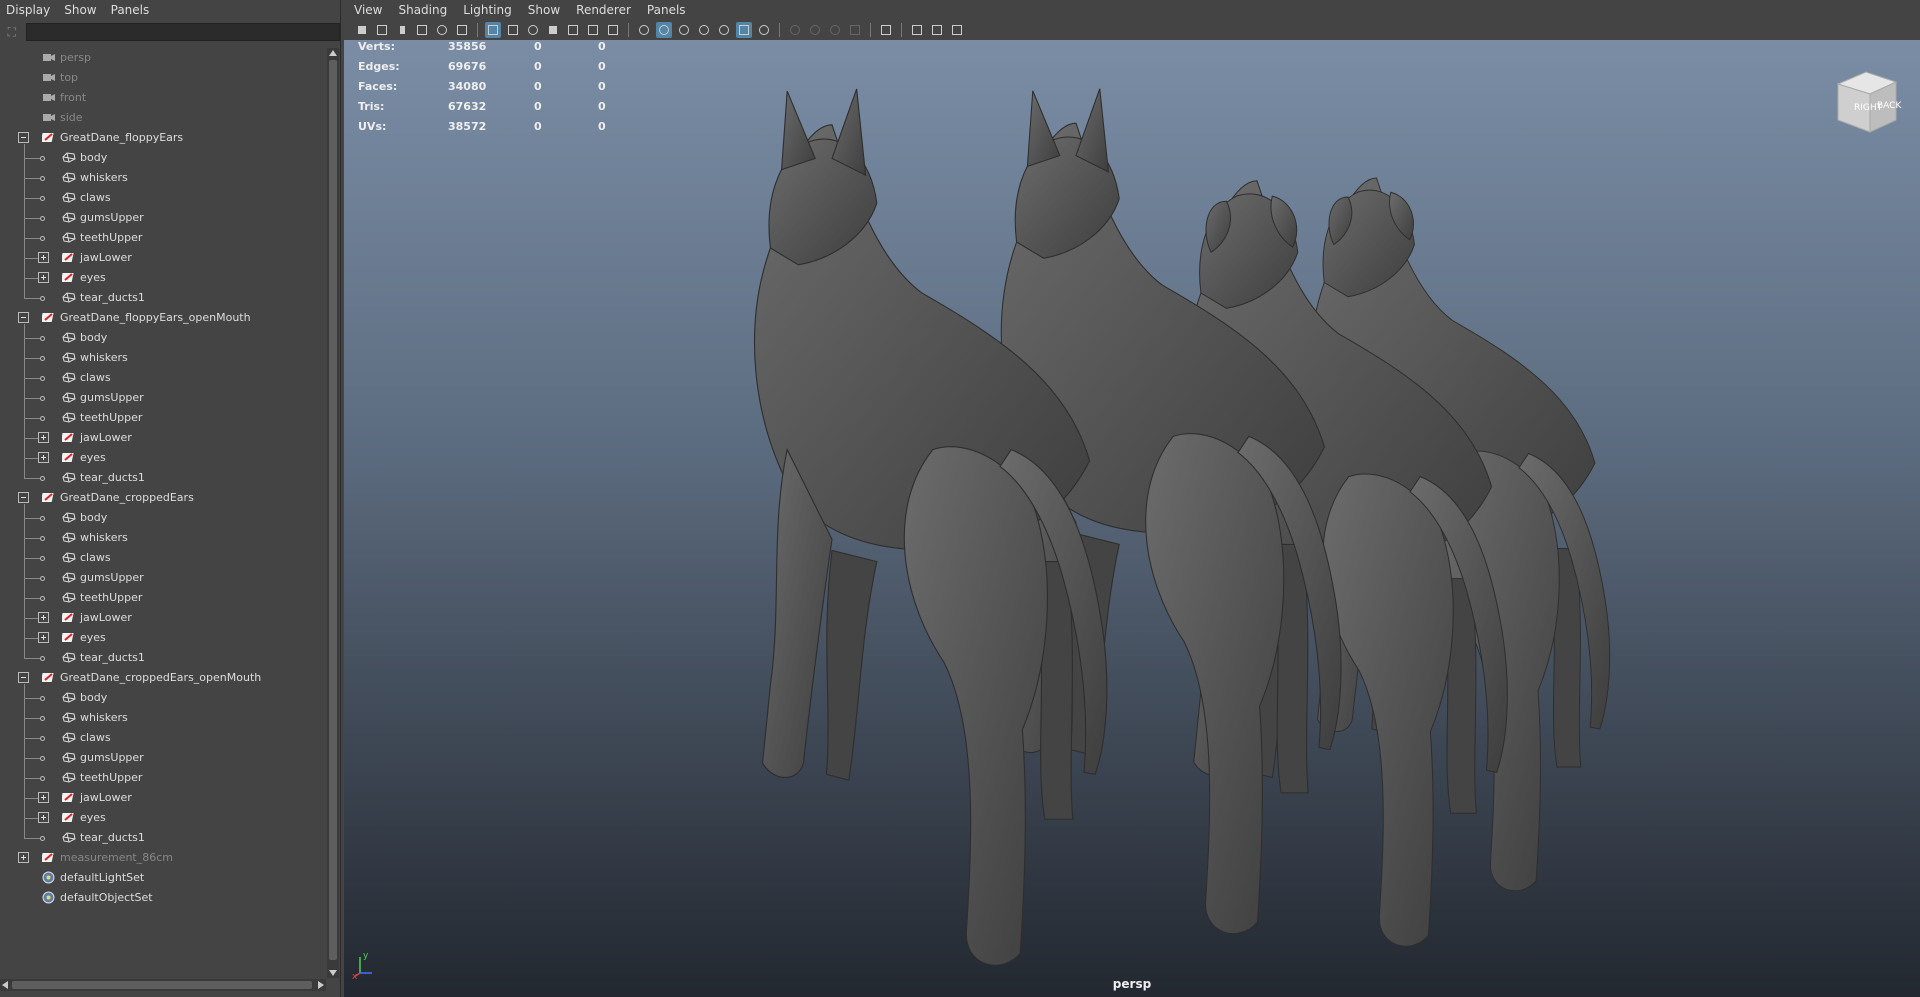 This screenshot has width=1920, height=997. What do you see at coordinates (422, 10) in the screenshot?
I see `menu-shading: Shading` at bounding box center [422, 10].